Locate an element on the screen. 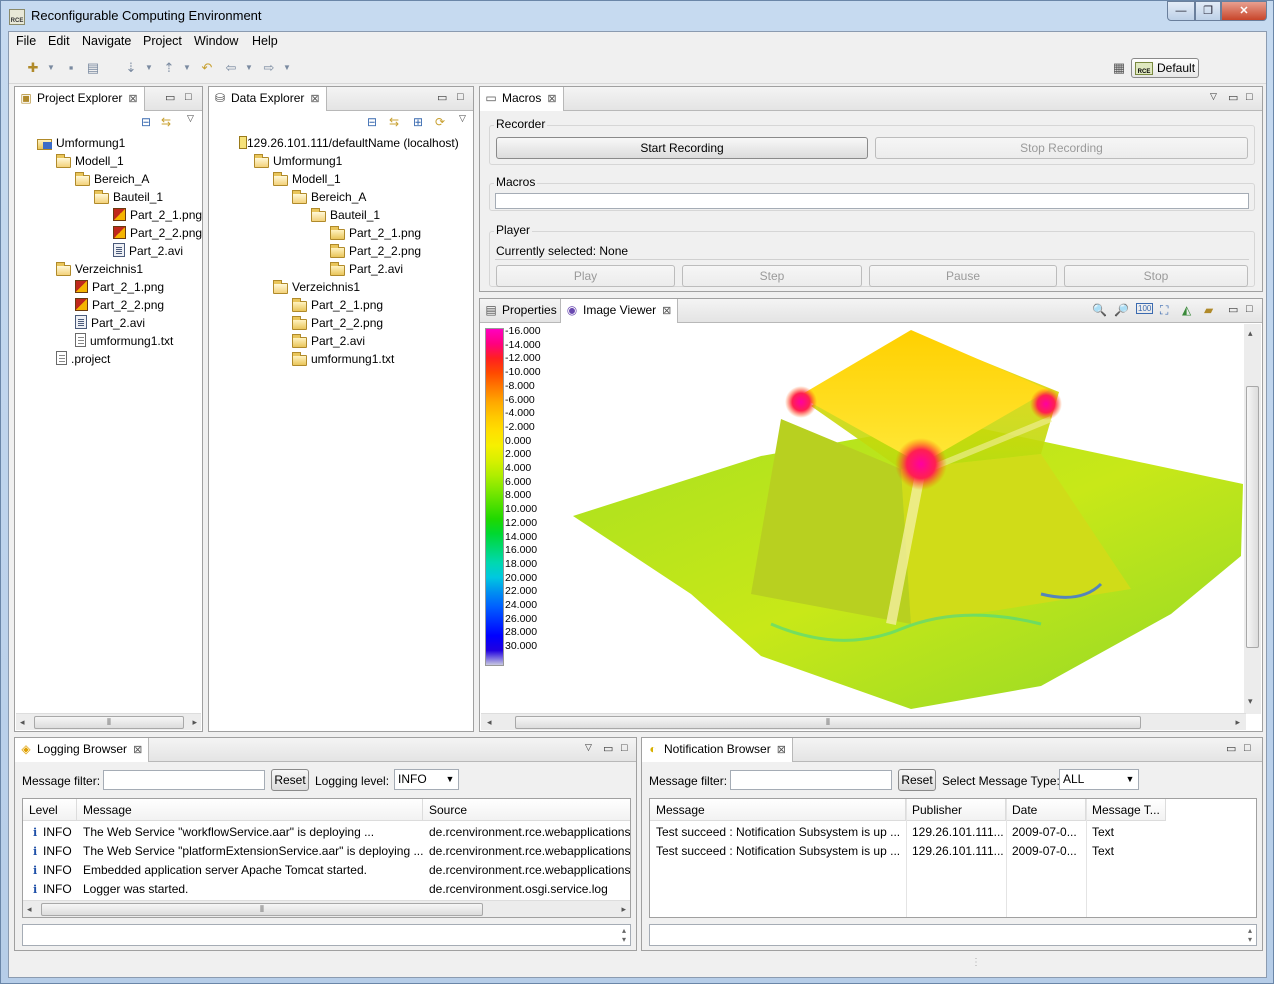  back-icon: ⇦ is located at coordinates (231, 68).